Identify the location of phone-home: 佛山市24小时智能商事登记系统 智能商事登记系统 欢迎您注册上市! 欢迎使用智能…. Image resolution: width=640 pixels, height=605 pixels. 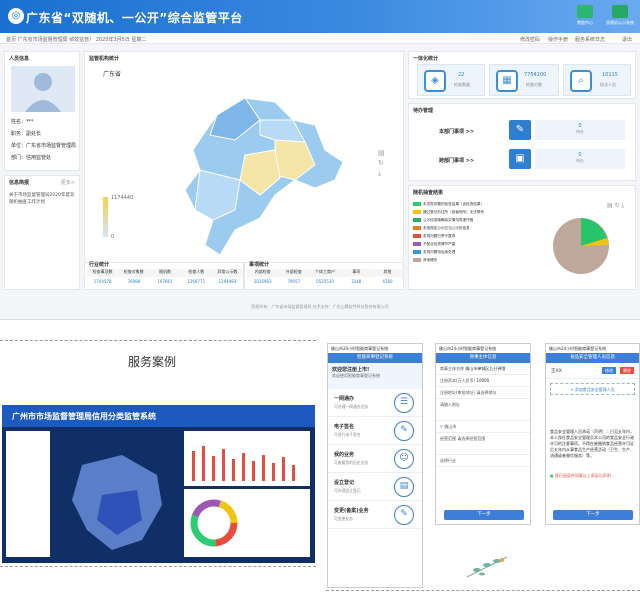
(375, 465).